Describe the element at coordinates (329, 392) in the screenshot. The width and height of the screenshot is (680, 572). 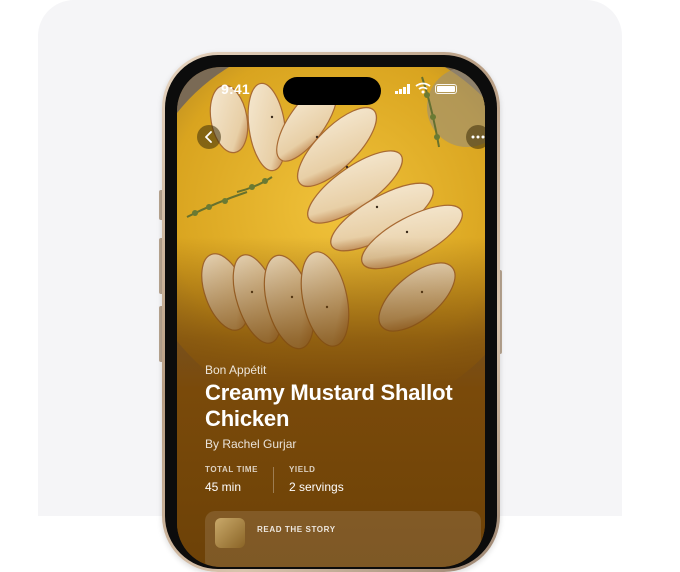
I see `recipe-title-line-1: Creamy Mustard Shallot` at that location.